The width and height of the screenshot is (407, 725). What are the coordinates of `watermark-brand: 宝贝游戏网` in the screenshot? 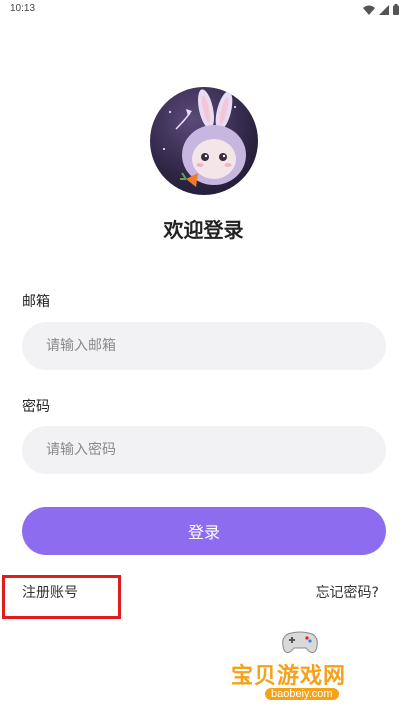 It's located at (289, 676).